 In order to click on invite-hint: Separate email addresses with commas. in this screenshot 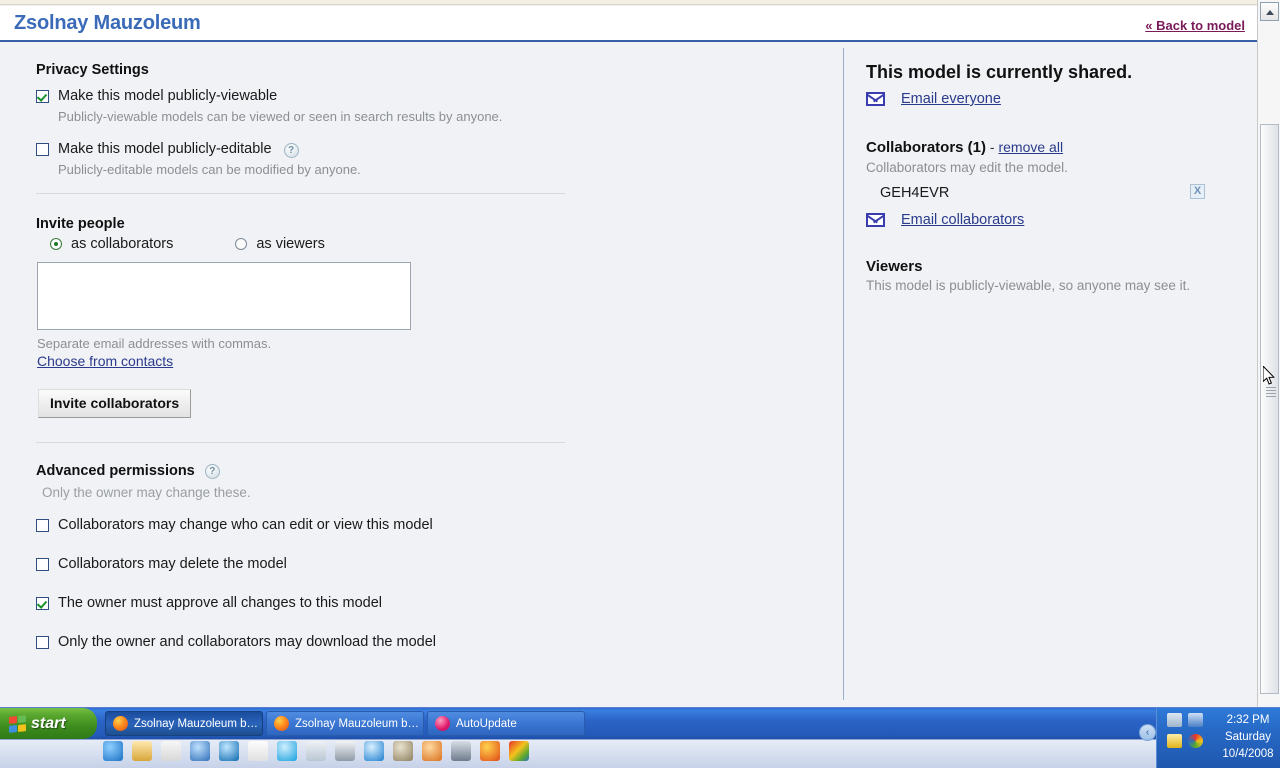, I will do `click(154, 343)`.